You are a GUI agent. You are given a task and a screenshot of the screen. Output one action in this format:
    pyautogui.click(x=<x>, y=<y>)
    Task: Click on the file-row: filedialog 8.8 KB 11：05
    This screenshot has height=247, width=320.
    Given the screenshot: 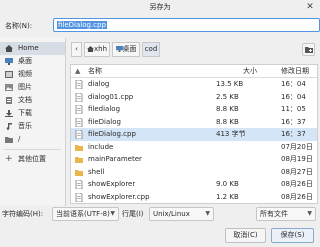 What is the action you would take?
    pyautogui.click(x=194, y=109)
    